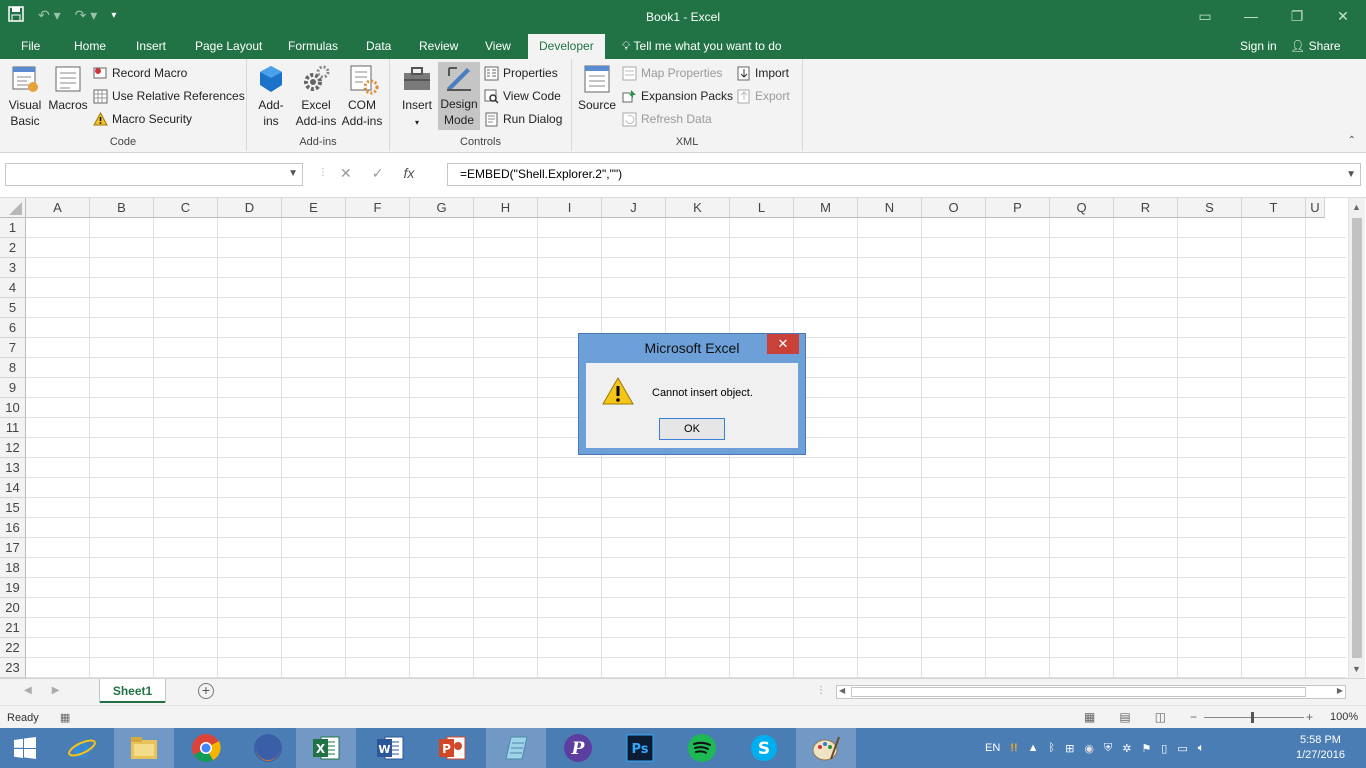 The height and width of the screenshot is (768, 1366). What do you see at coordinates (702, 46) in the screenshot?
I see `tell-me-box: 💡︎ Tell me what you want to do` at bounding box center [702, 46].